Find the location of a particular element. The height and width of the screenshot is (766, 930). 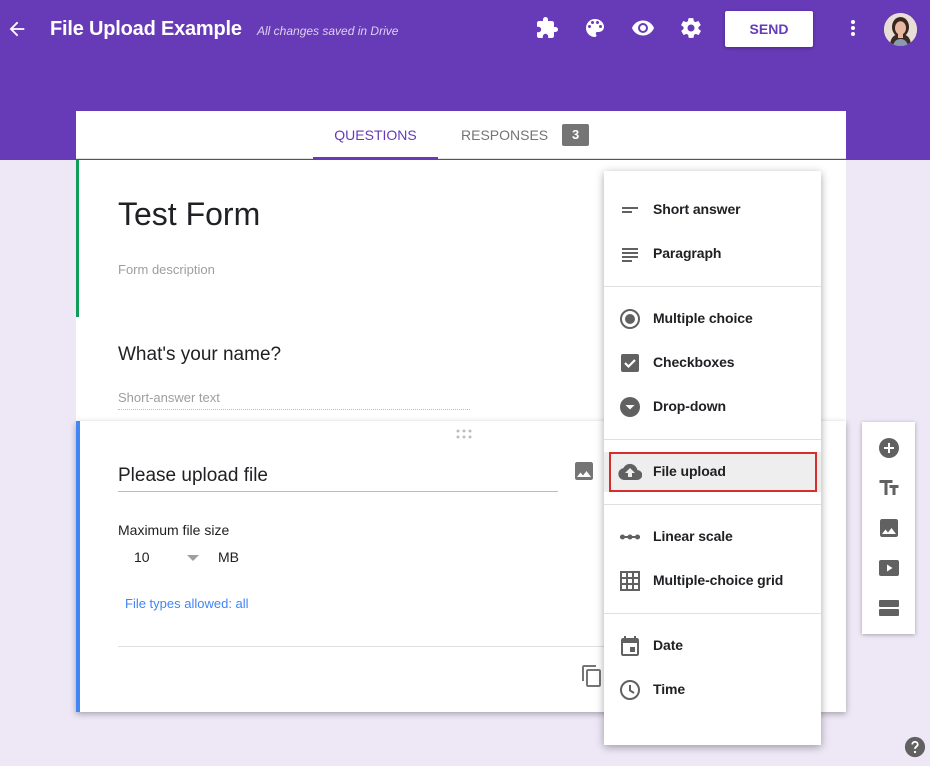

preview-eye-icon is located at coordinates (643, 28).